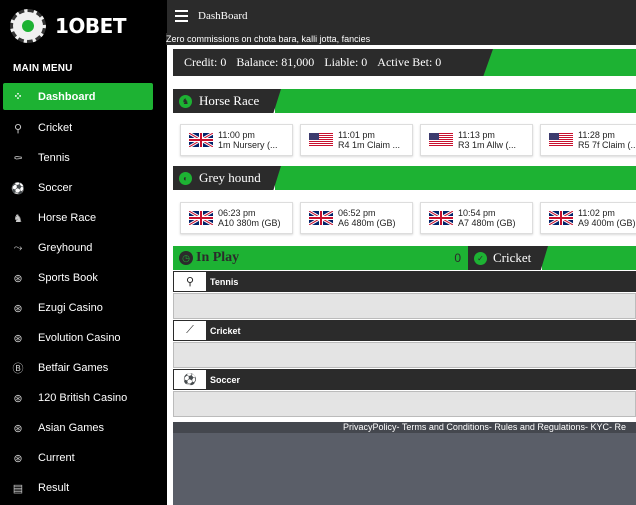 This screenshot has width=636, height=505. Describe the element at coordinates (181, 16) in the screenshot. I see `hamburger-menu-icon` at that location.